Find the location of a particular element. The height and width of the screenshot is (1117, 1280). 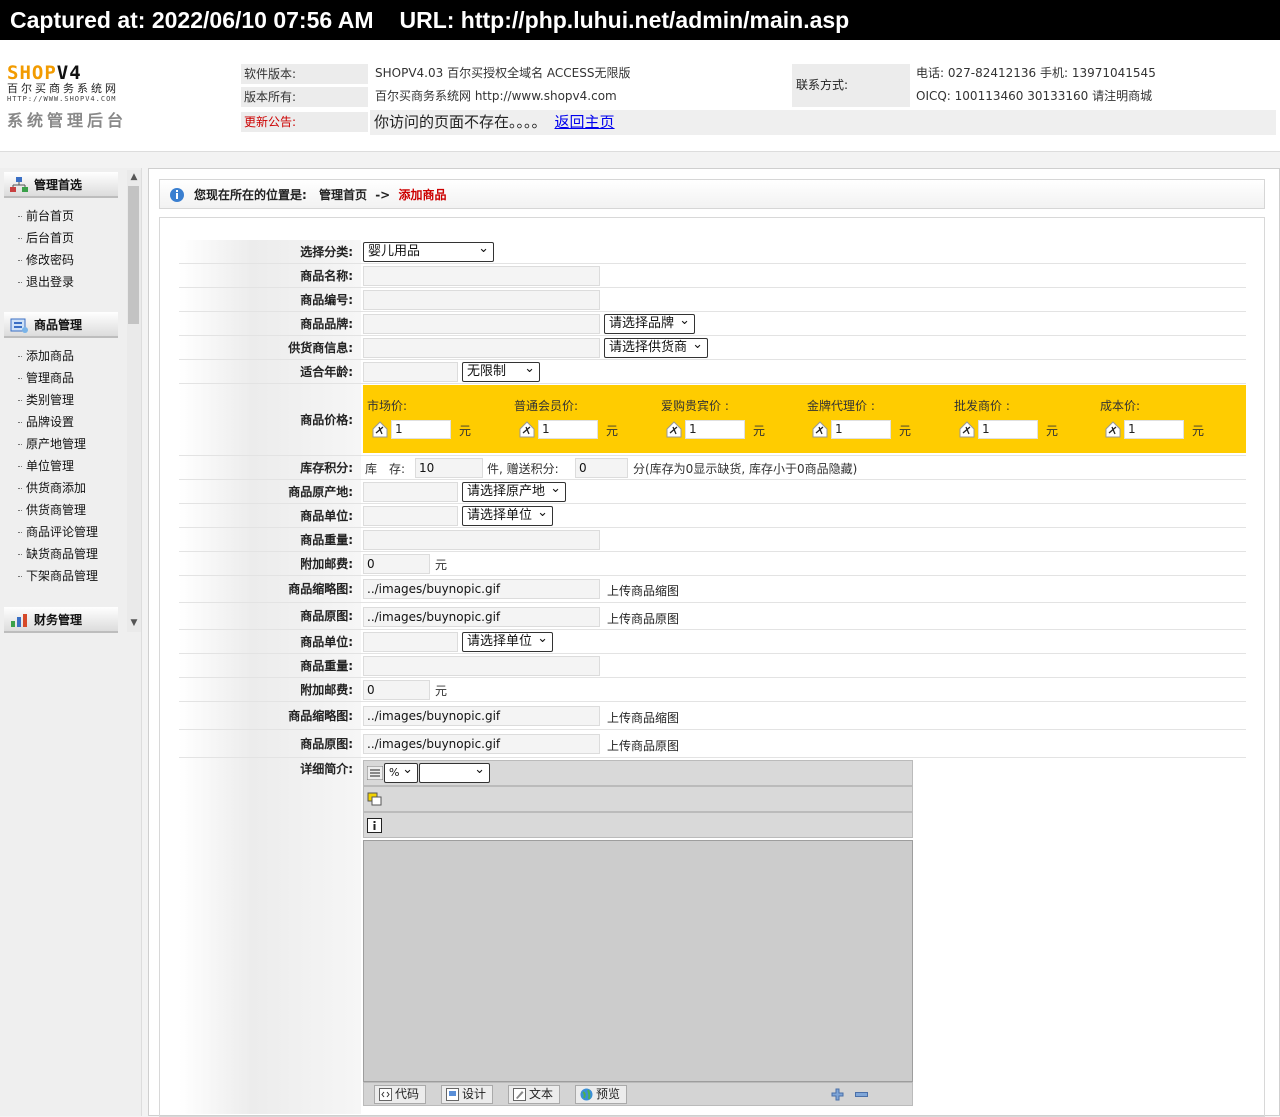

highlight-color-icon is located at coordinates (374, 799).